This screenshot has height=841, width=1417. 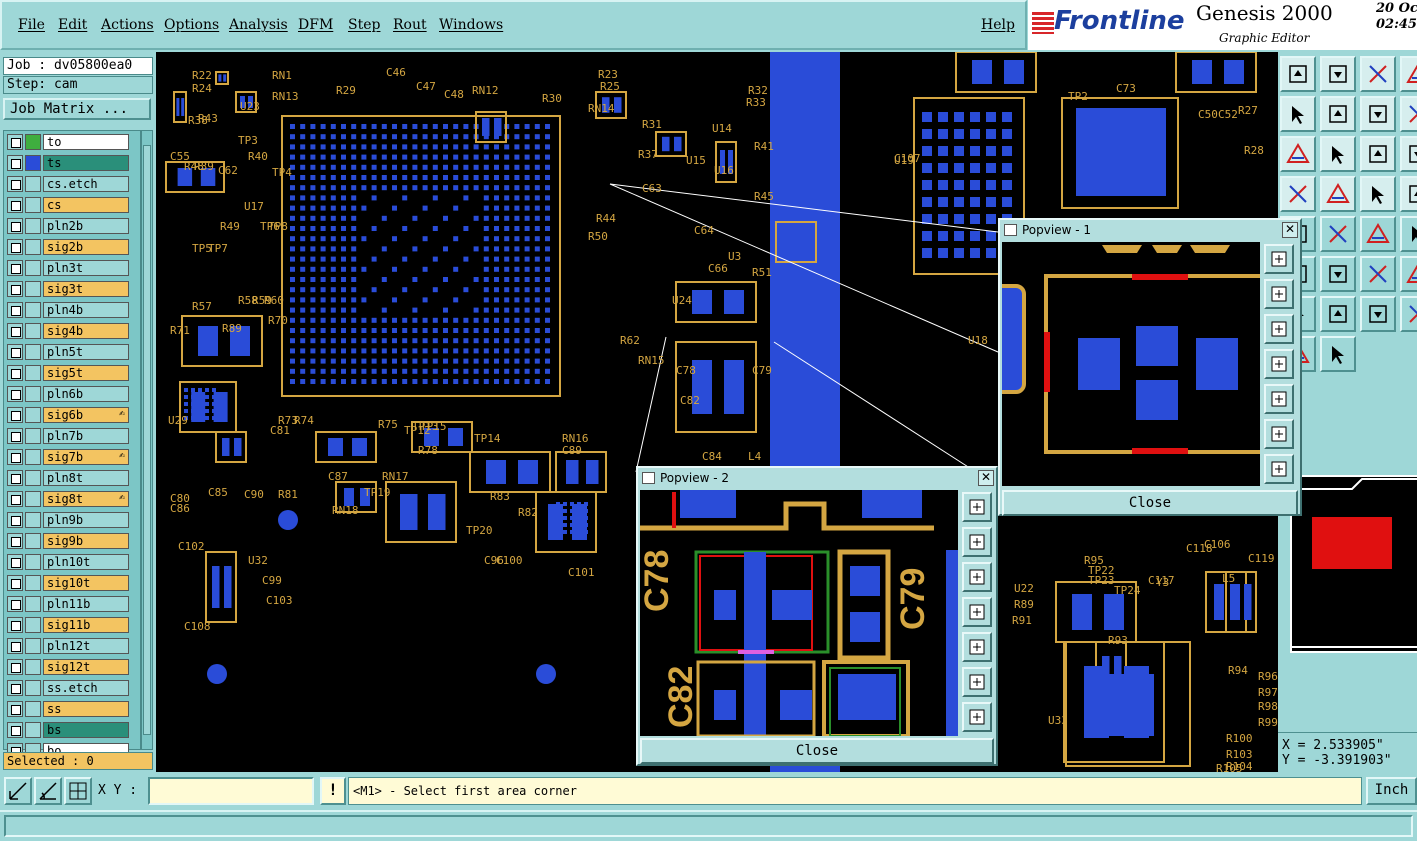 I want to click on warning-icon: !, so click(x=333, y=791).